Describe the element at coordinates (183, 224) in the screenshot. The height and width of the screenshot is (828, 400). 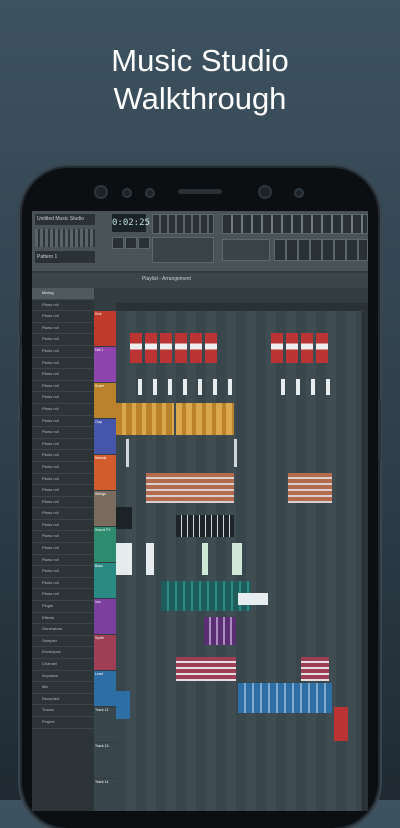
I see `tempo-panel` at that location.